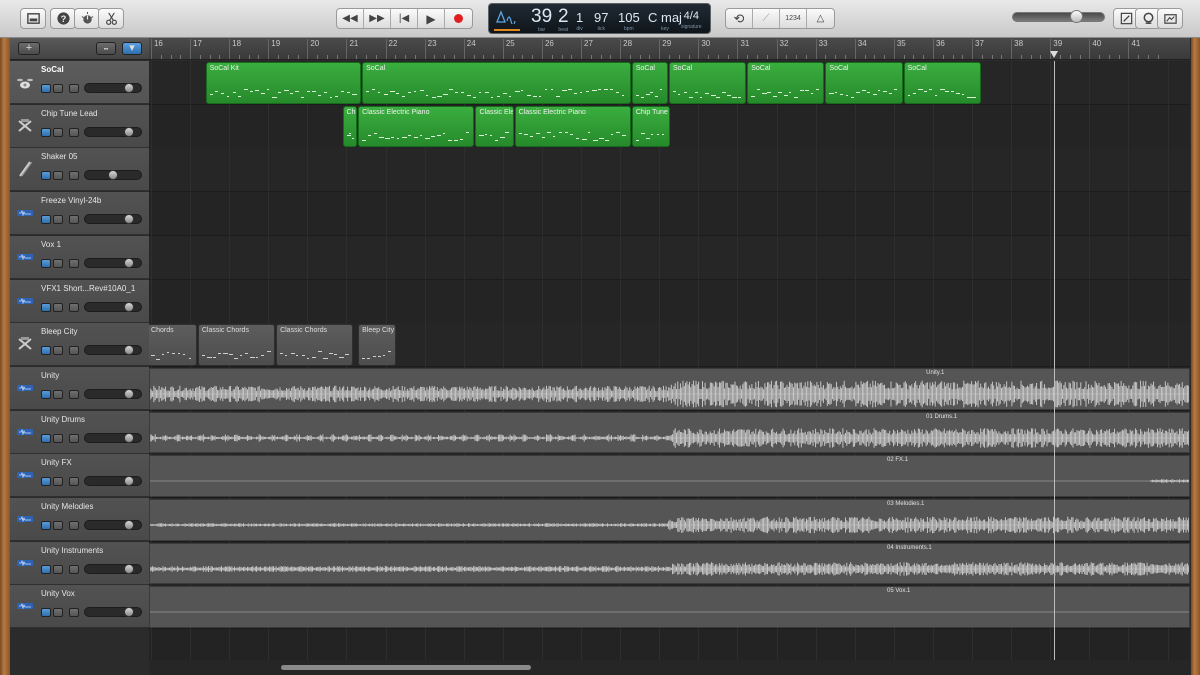 This screenshot has height=675, width=1200. What do you see at coordinates (1076, 16) in the screenshot?
I see `master-volume-knob` at bounding box center [1076, 16].